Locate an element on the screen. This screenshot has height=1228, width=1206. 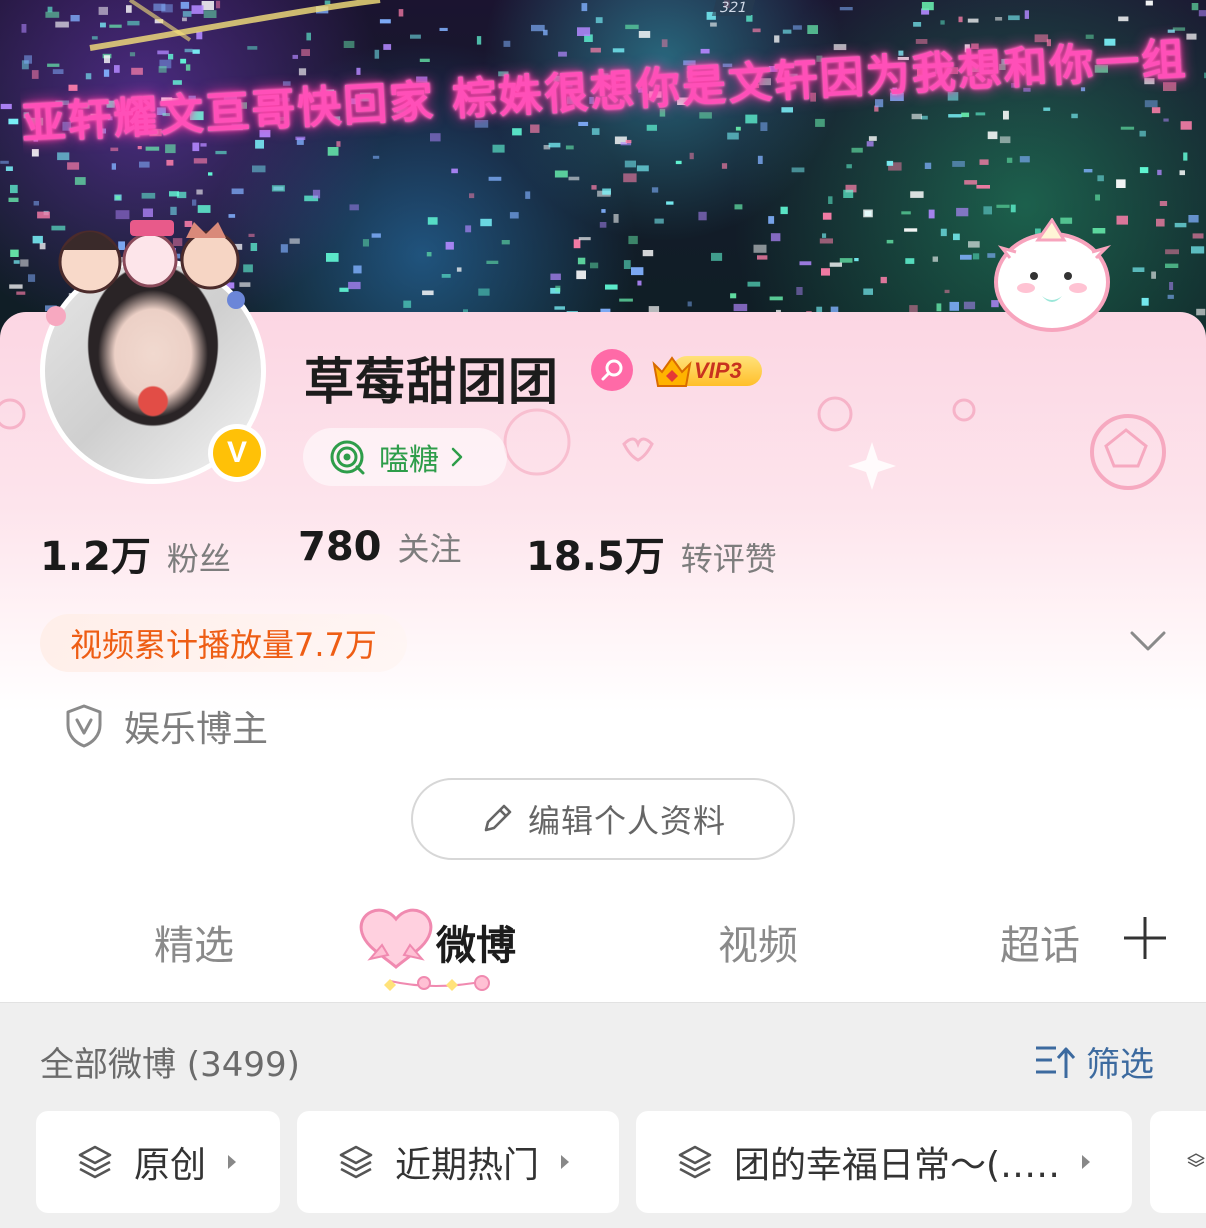
edit-profile-button: 编辑个人资料 is located at coordinates (603, 819).